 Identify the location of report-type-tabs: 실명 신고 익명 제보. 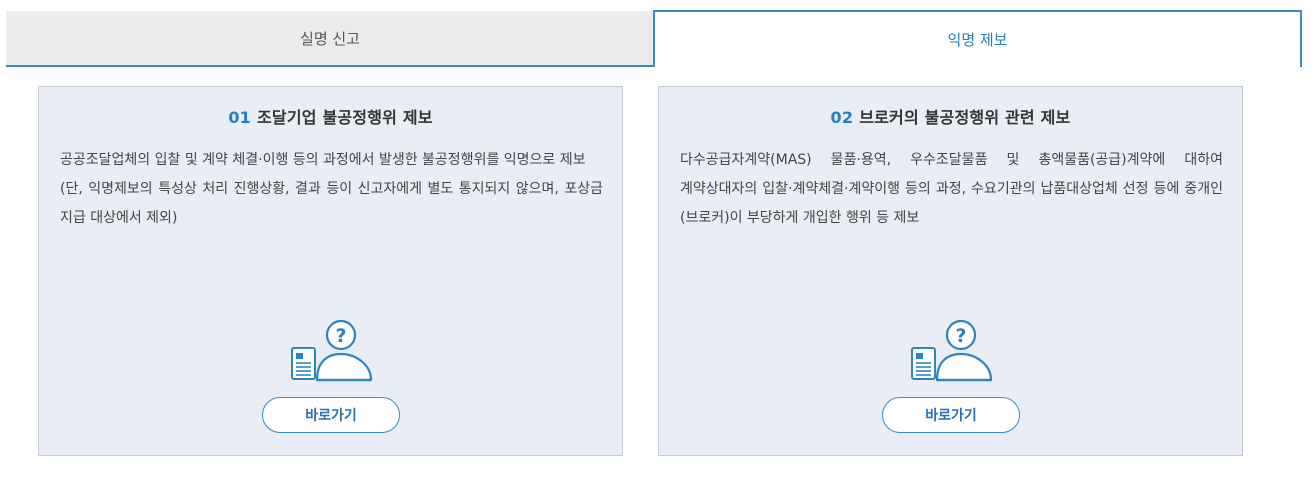
(654, 38).